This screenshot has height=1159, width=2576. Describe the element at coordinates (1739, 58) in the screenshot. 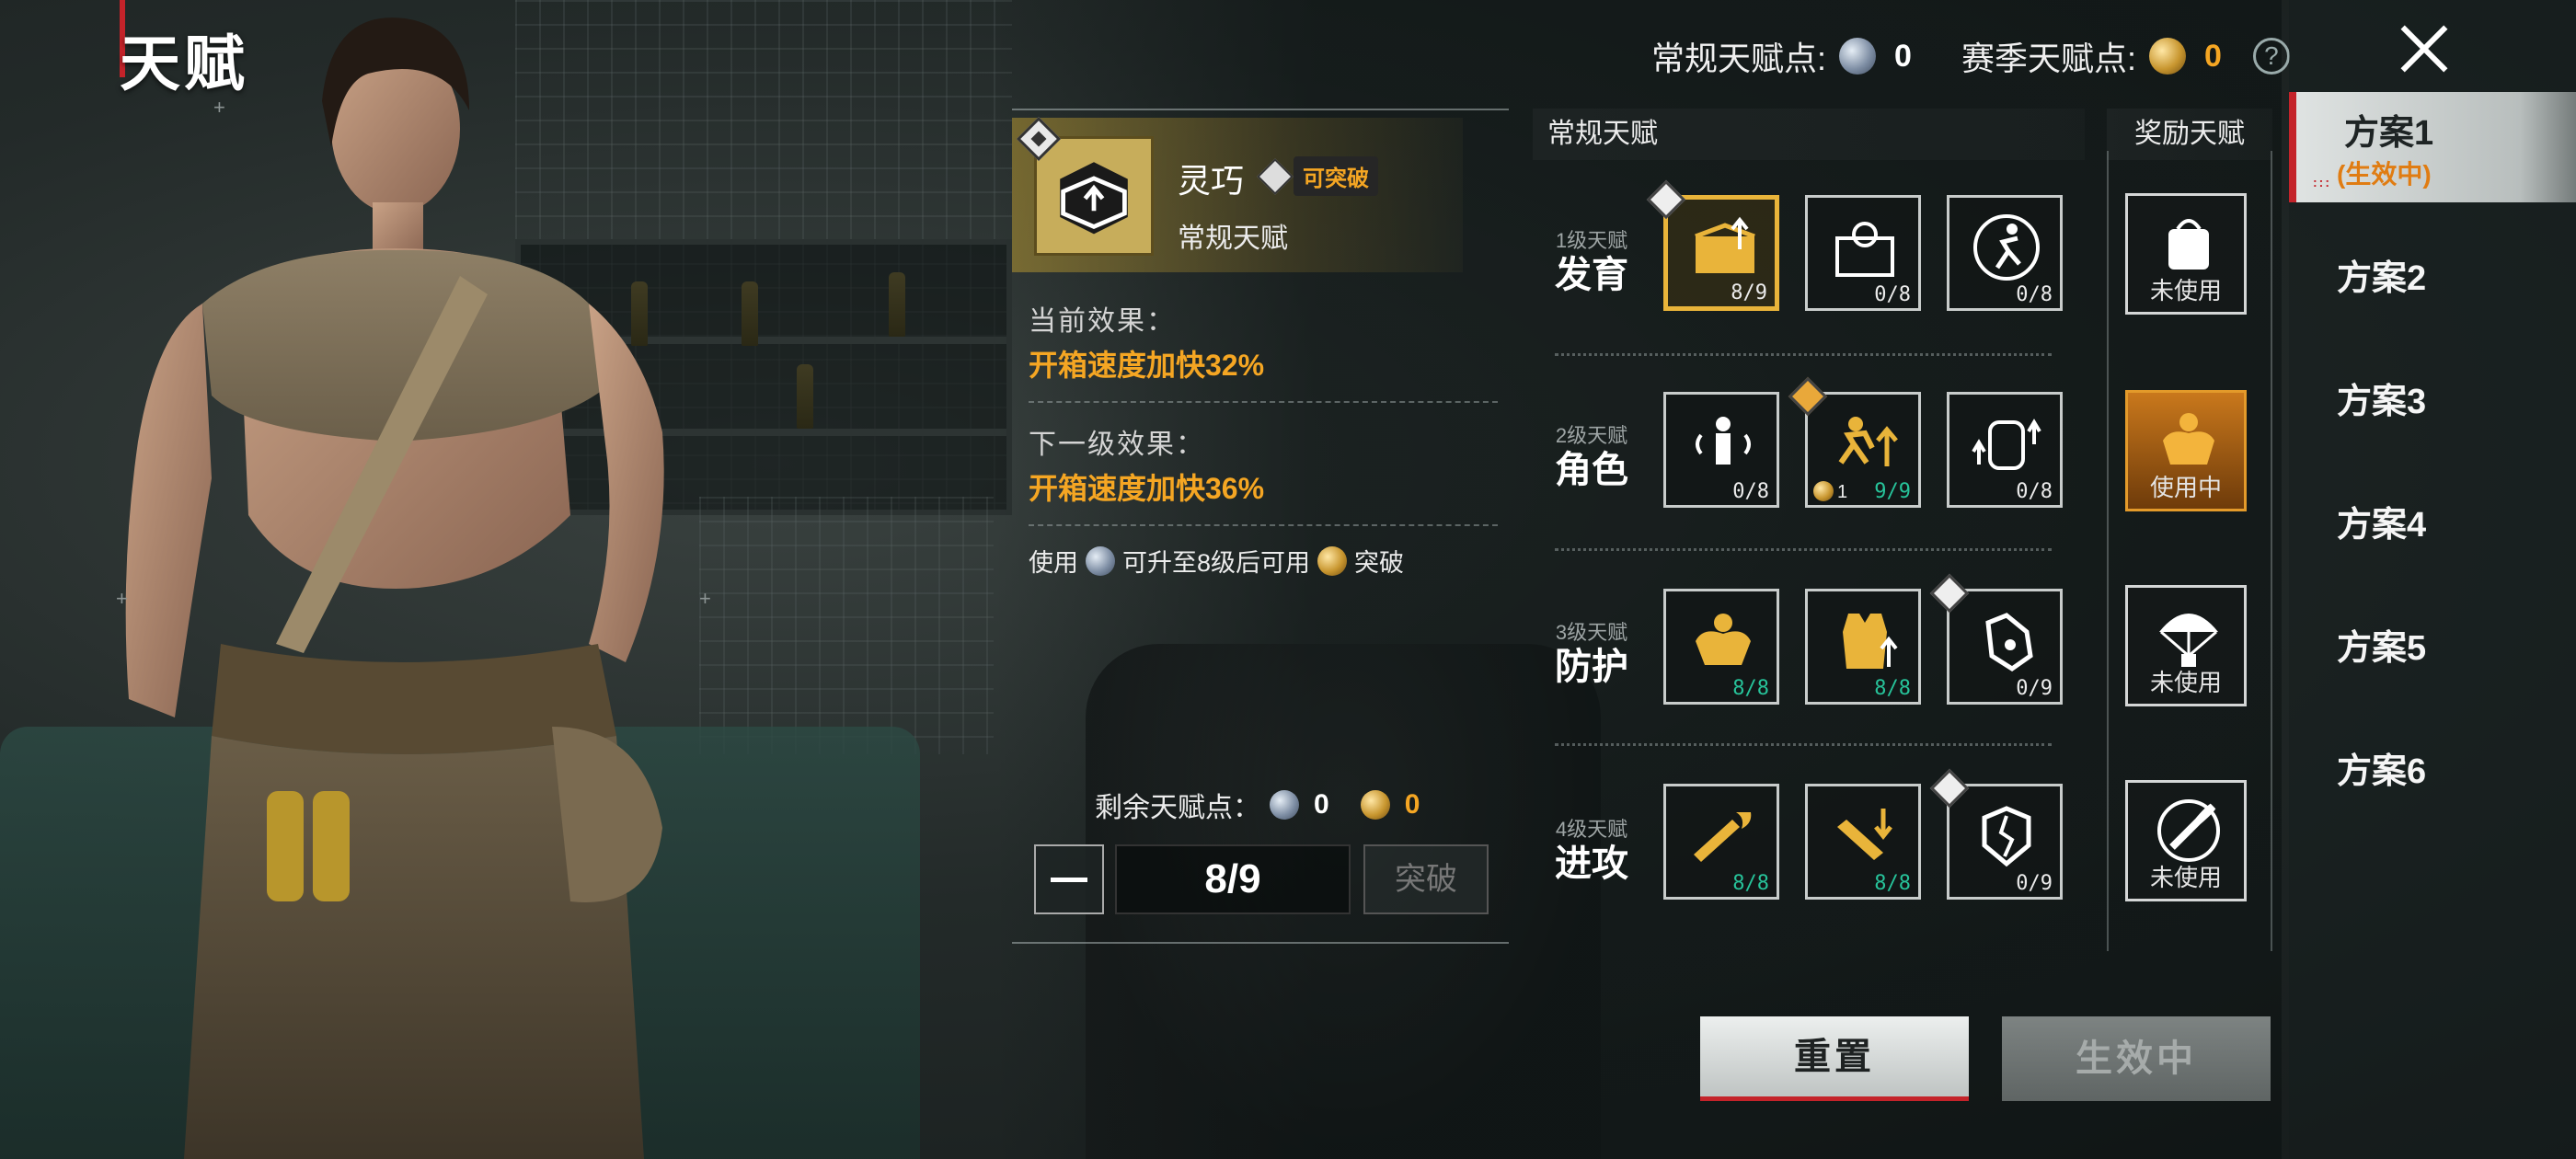

I see `regular-points-label: 常规天赋点:` at that location.